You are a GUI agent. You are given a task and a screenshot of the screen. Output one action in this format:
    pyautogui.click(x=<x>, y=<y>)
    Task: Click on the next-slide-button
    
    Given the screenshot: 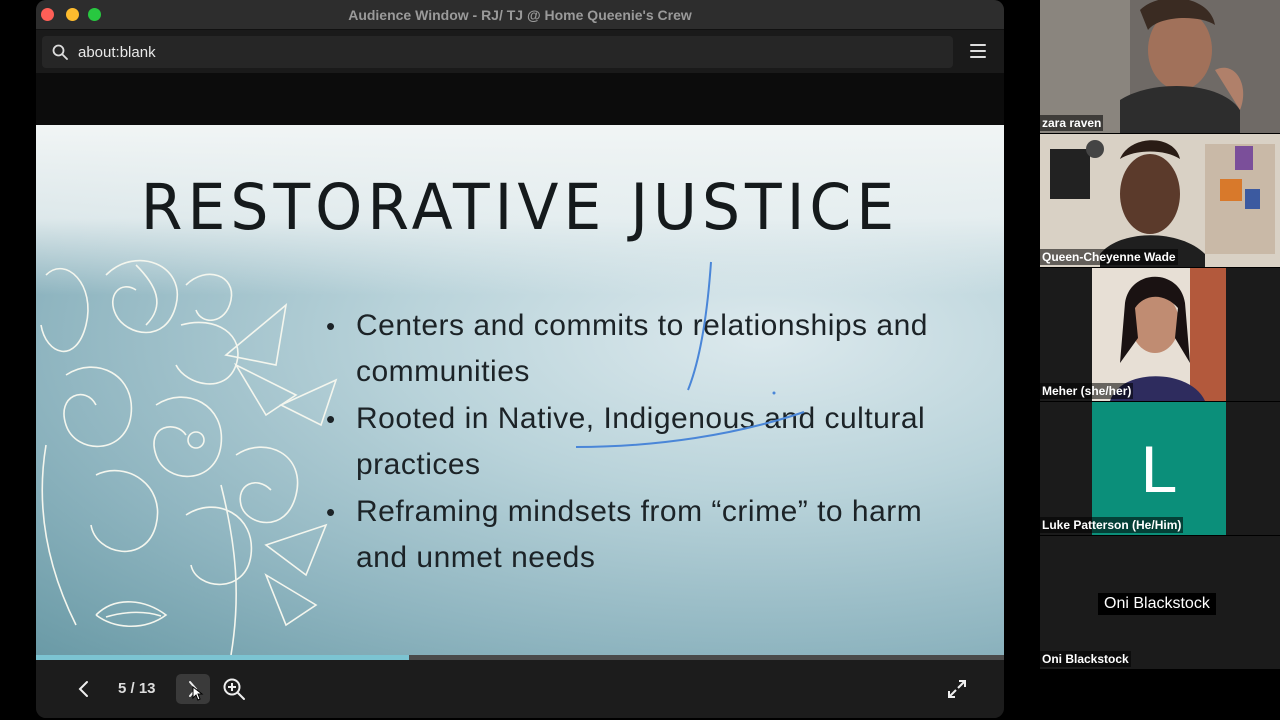 What is the action you would take?
    pyautogui.click(x=193, y=689)
    